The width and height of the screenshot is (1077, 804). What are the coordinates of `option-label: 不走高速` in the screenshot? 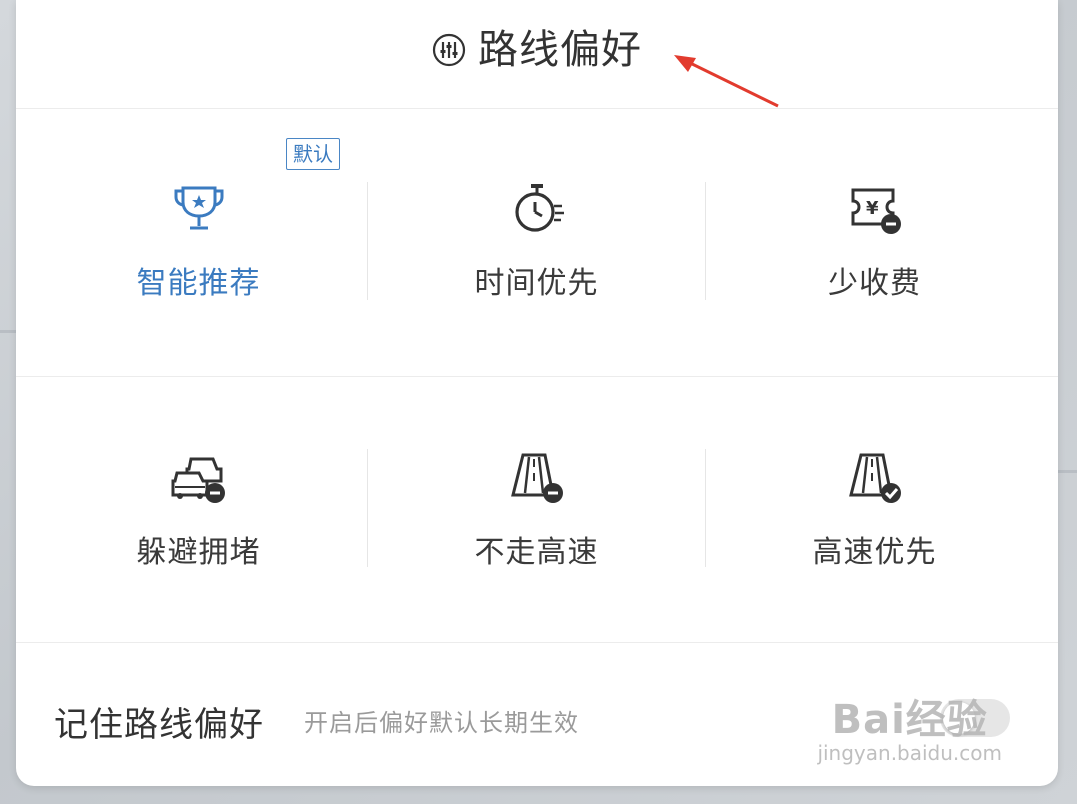 It's located at (536, 552).